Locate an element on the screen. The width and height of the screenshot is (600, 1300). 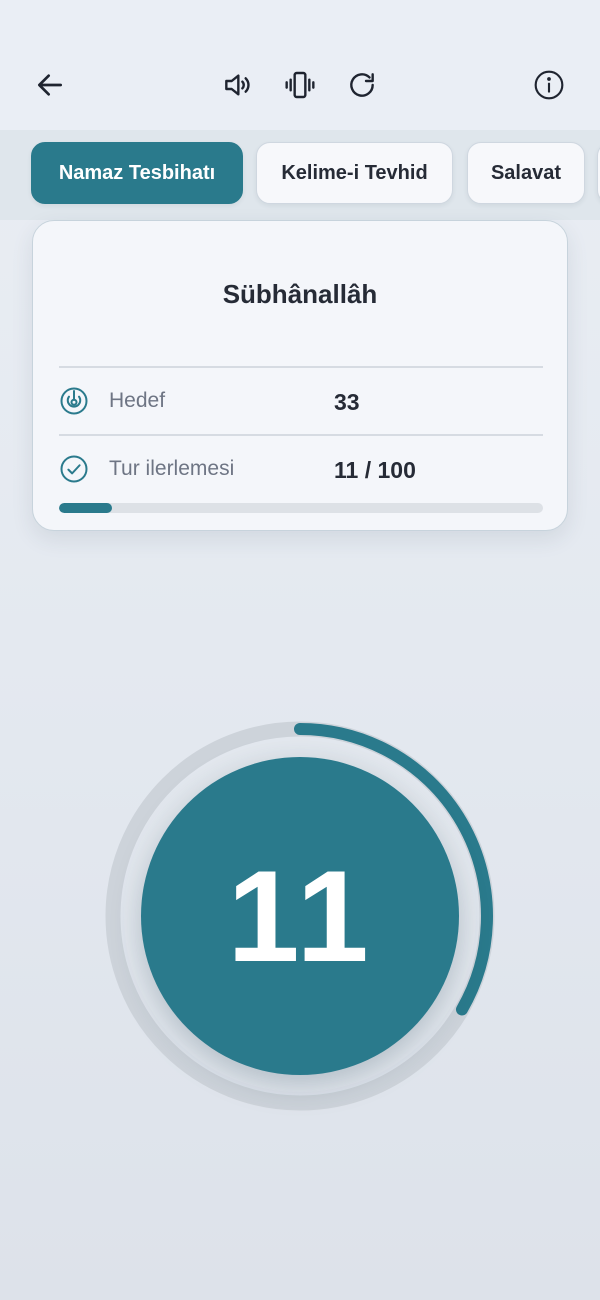
target-value: 33 is located at coordinates (347, 402).